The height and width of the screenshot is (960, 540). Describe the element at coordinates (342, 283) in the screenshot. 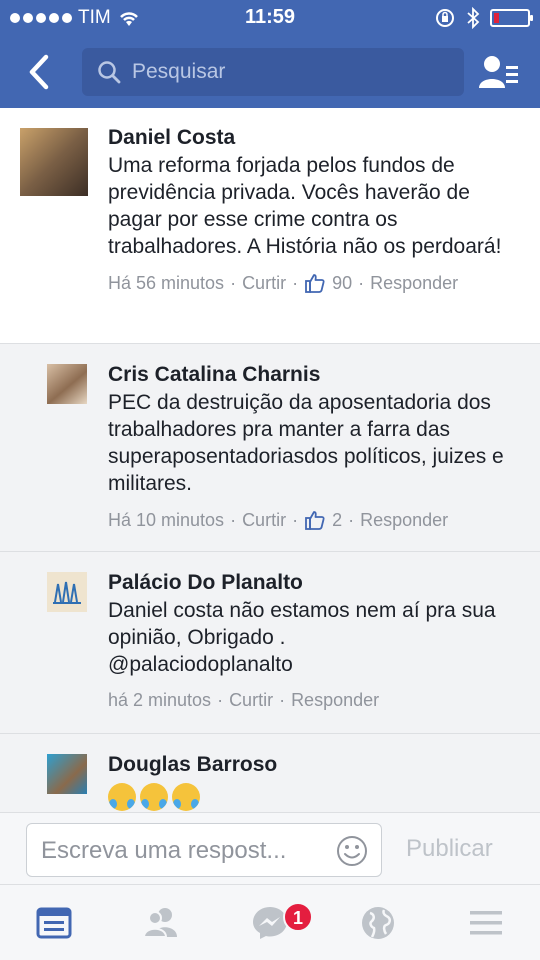

I see `like-count: 90` at that location.